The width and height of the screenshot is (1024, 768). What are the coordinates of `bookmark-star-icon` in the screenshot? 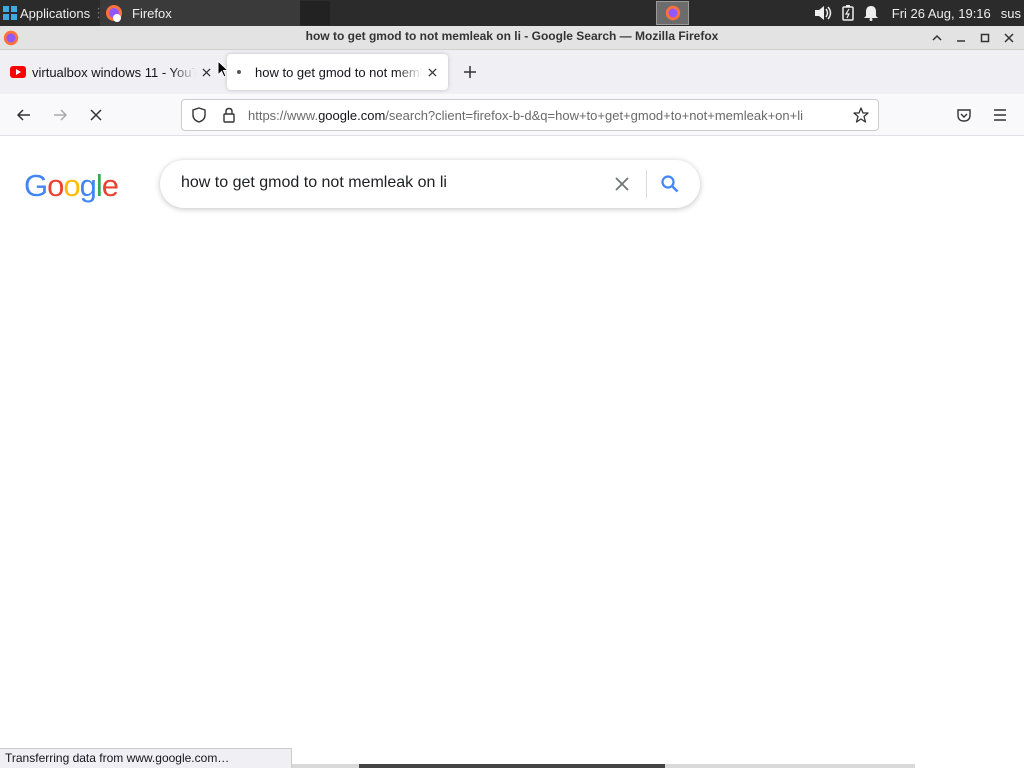 It's located at (861, 115).